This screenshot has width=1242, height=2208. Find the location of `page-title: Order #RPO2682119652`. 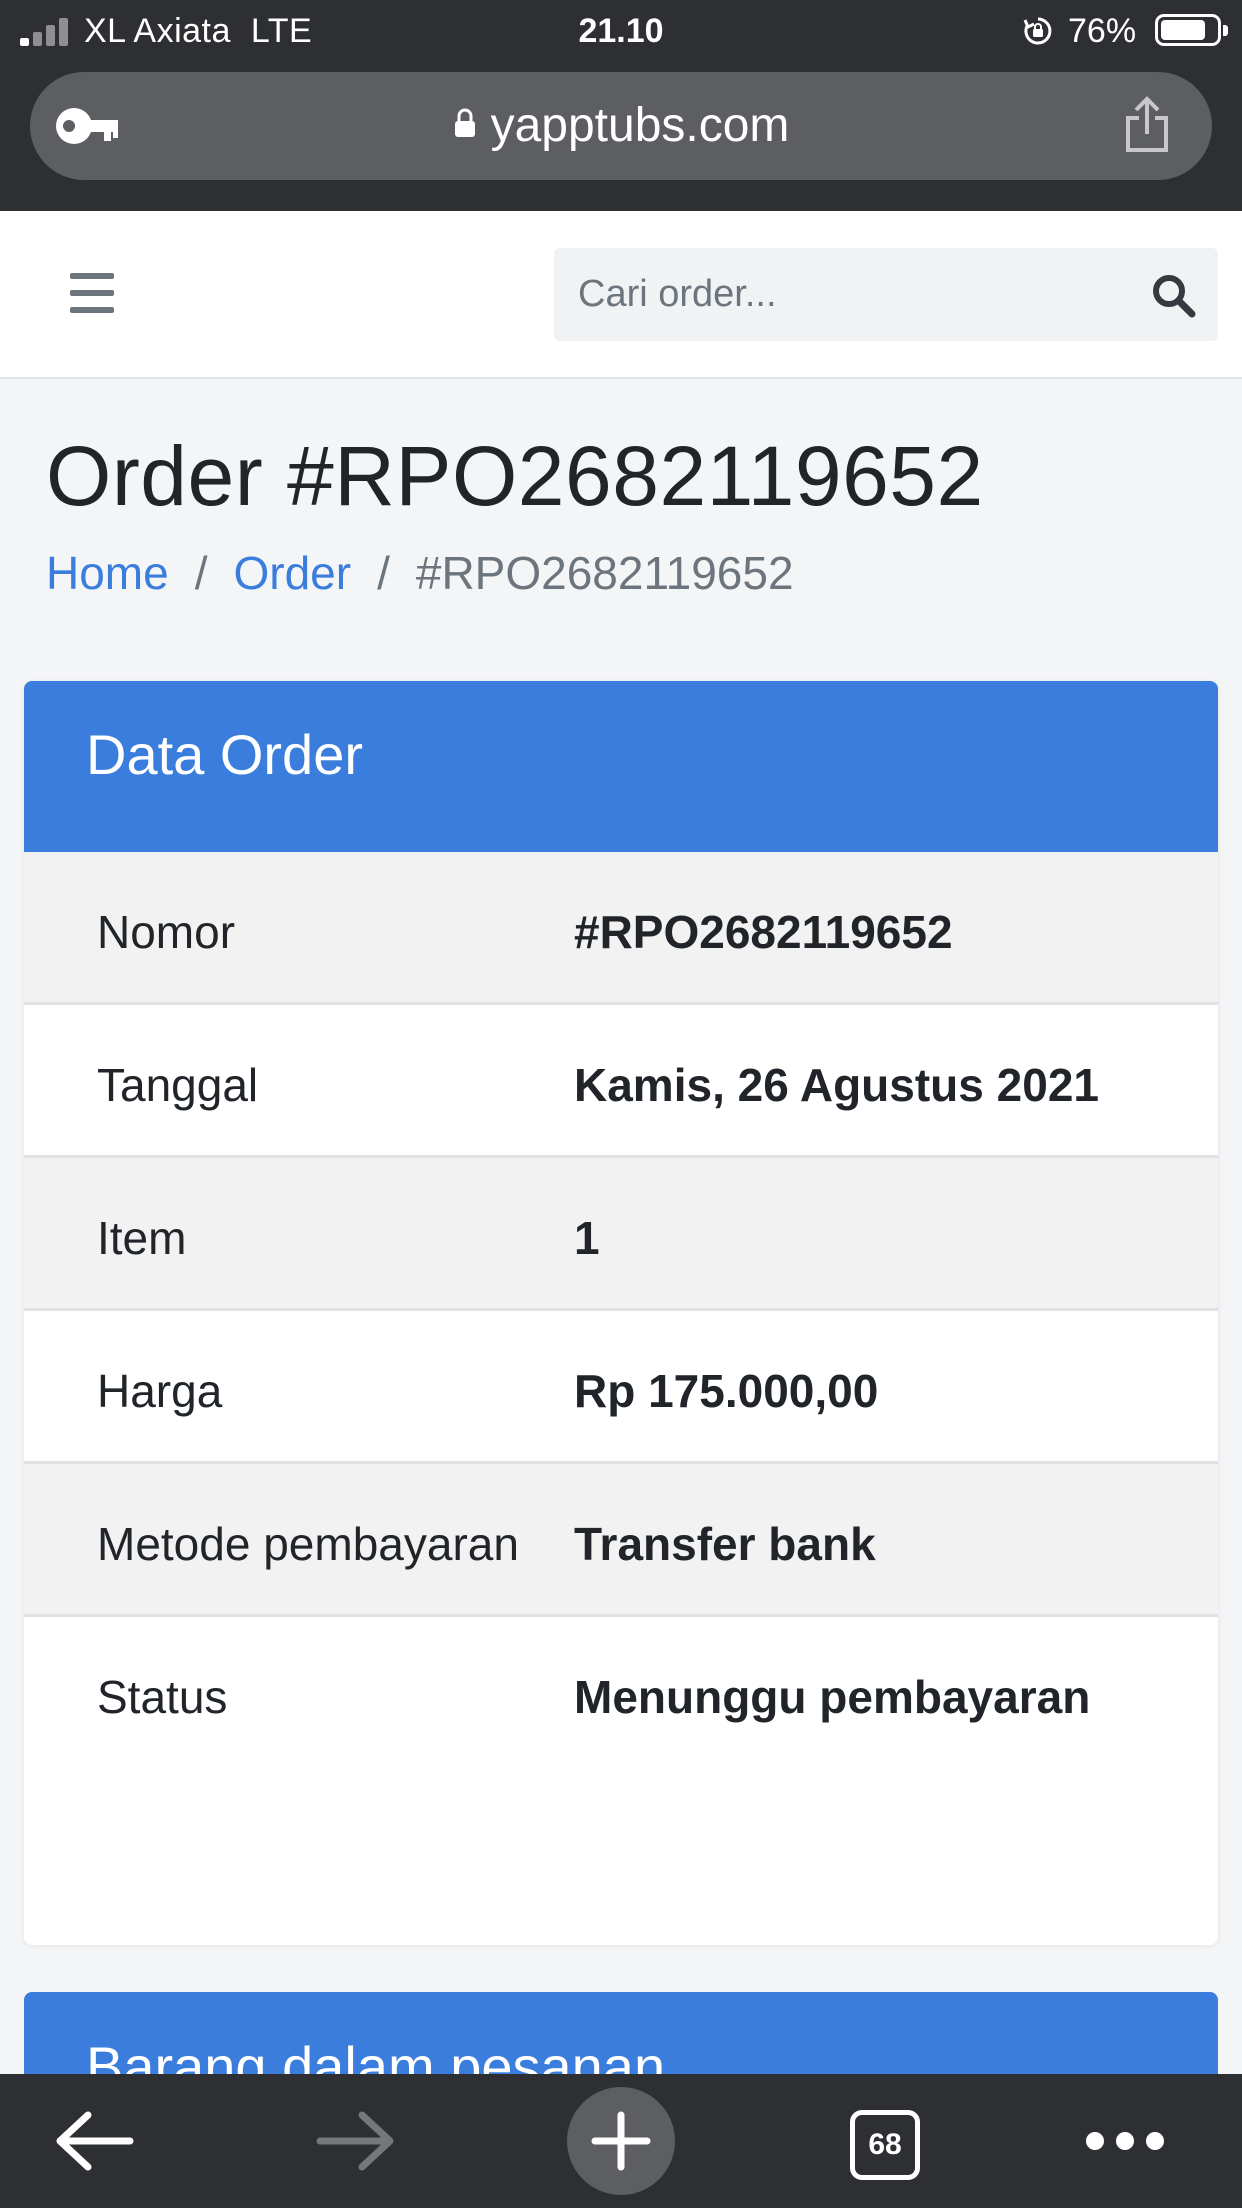

page-title: Order #RPO2682119652 is located at coordinates (515, 476).